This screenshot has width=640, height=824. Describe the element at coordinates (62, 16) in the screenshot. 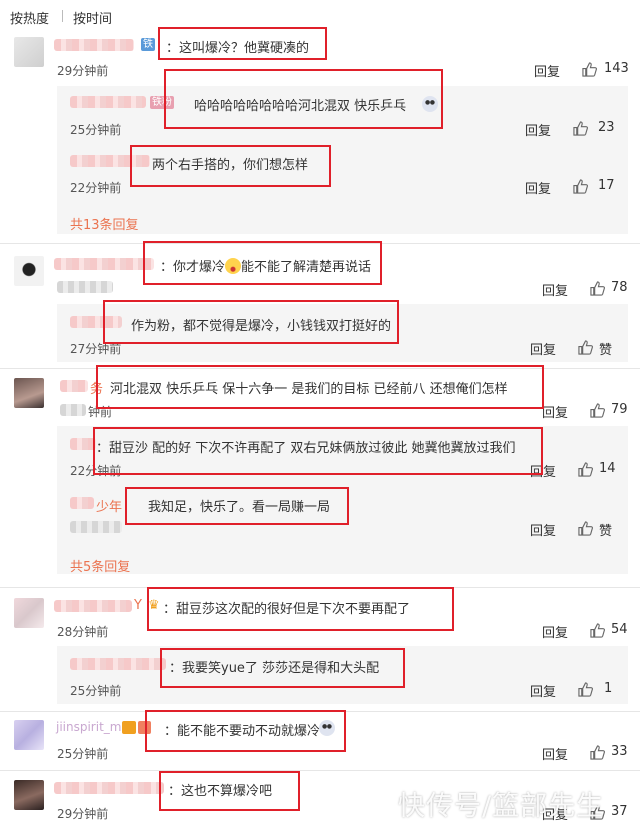

I see `sort-separator` at that location.